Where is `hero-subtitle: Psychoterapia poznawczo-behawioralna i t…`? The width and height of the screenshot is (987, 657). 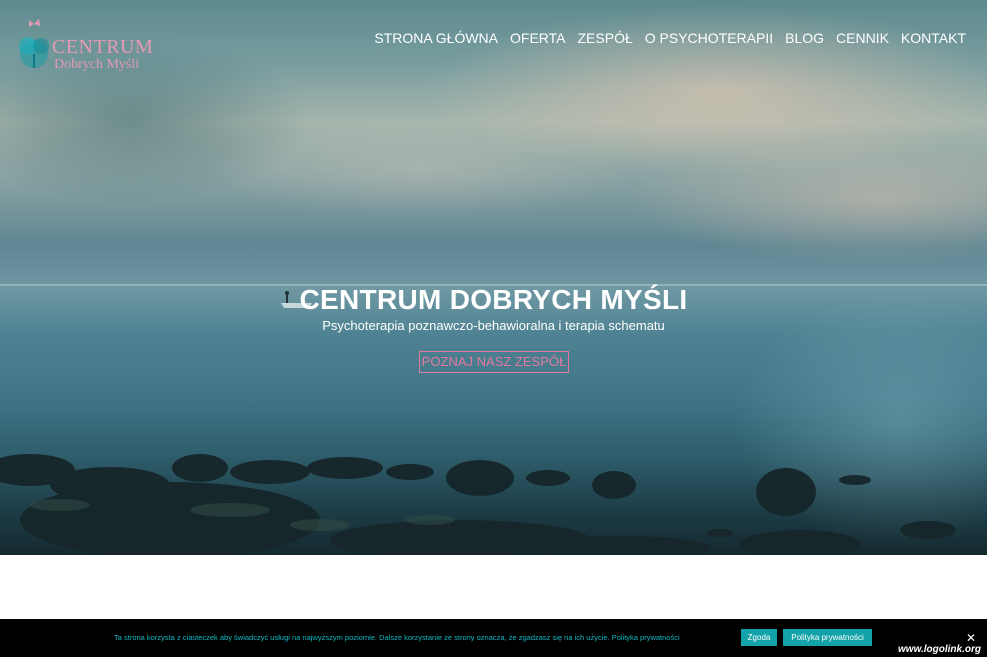
hero-subtitle: Psychoterapia poznawczo-behawioralna i t… is located at coordinates (493, 325).